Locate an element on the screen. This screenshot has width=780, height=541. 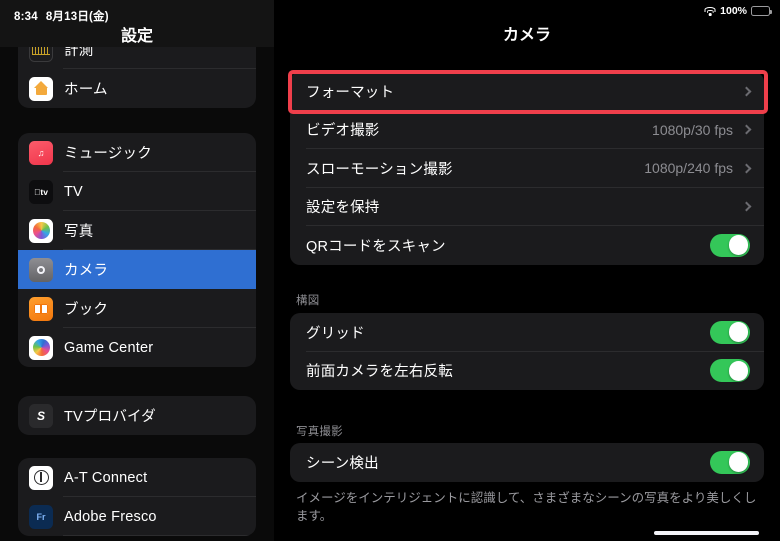
sidebar-item-label: ホーム is located at coordinates (86, 90).